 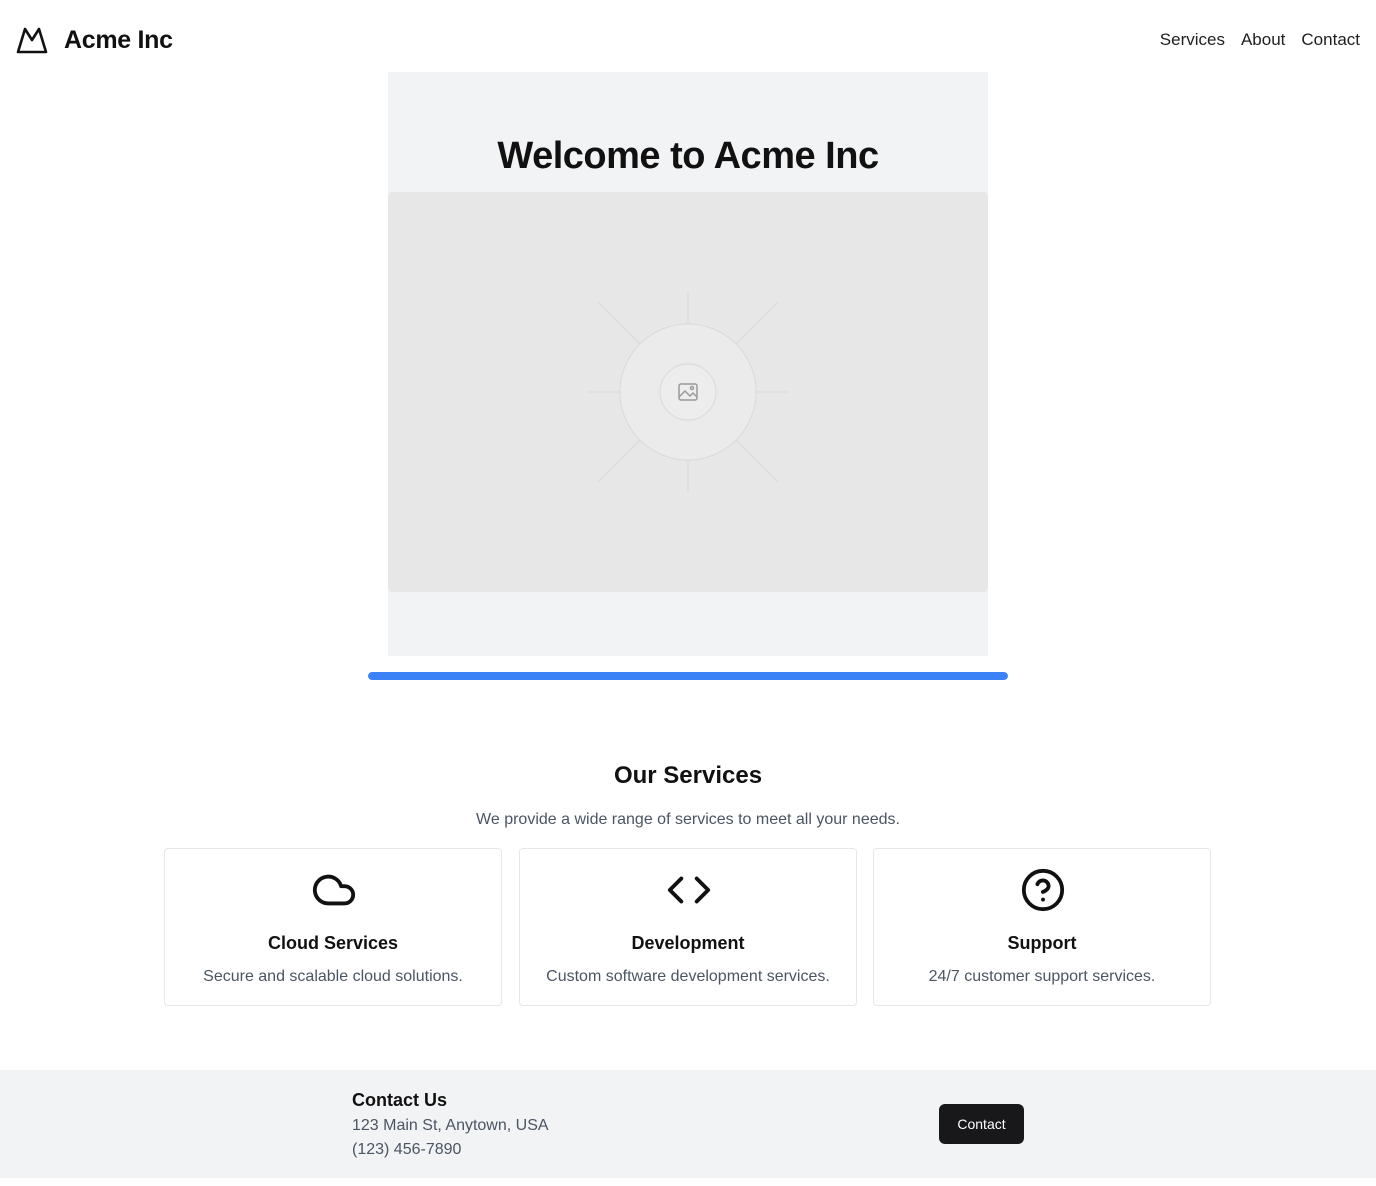 What do you see at coordinates (334, 890) in the screenshot?
I see `cloud-icon` at bounding box center [334, 890].